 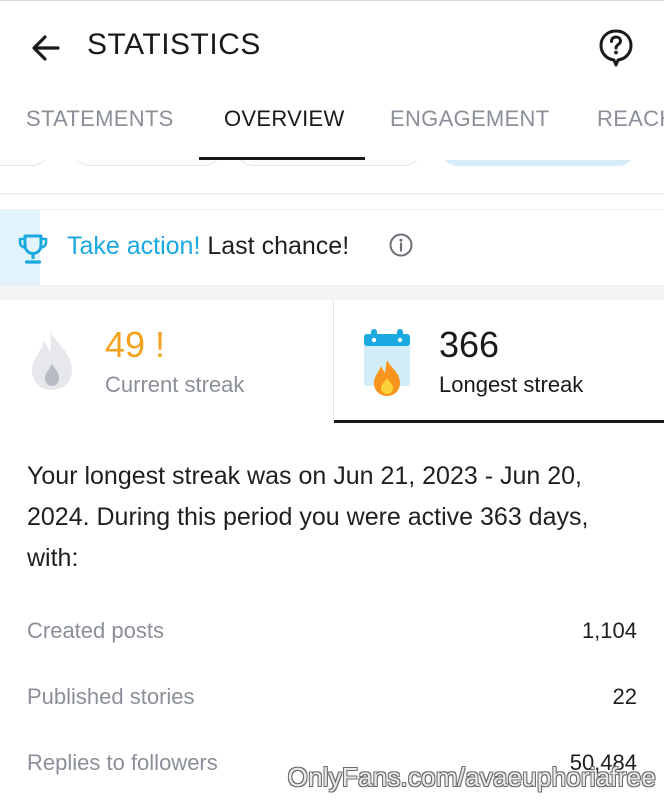 I want to click on current-streak-label: Current streak, so click(x=175, y=384).